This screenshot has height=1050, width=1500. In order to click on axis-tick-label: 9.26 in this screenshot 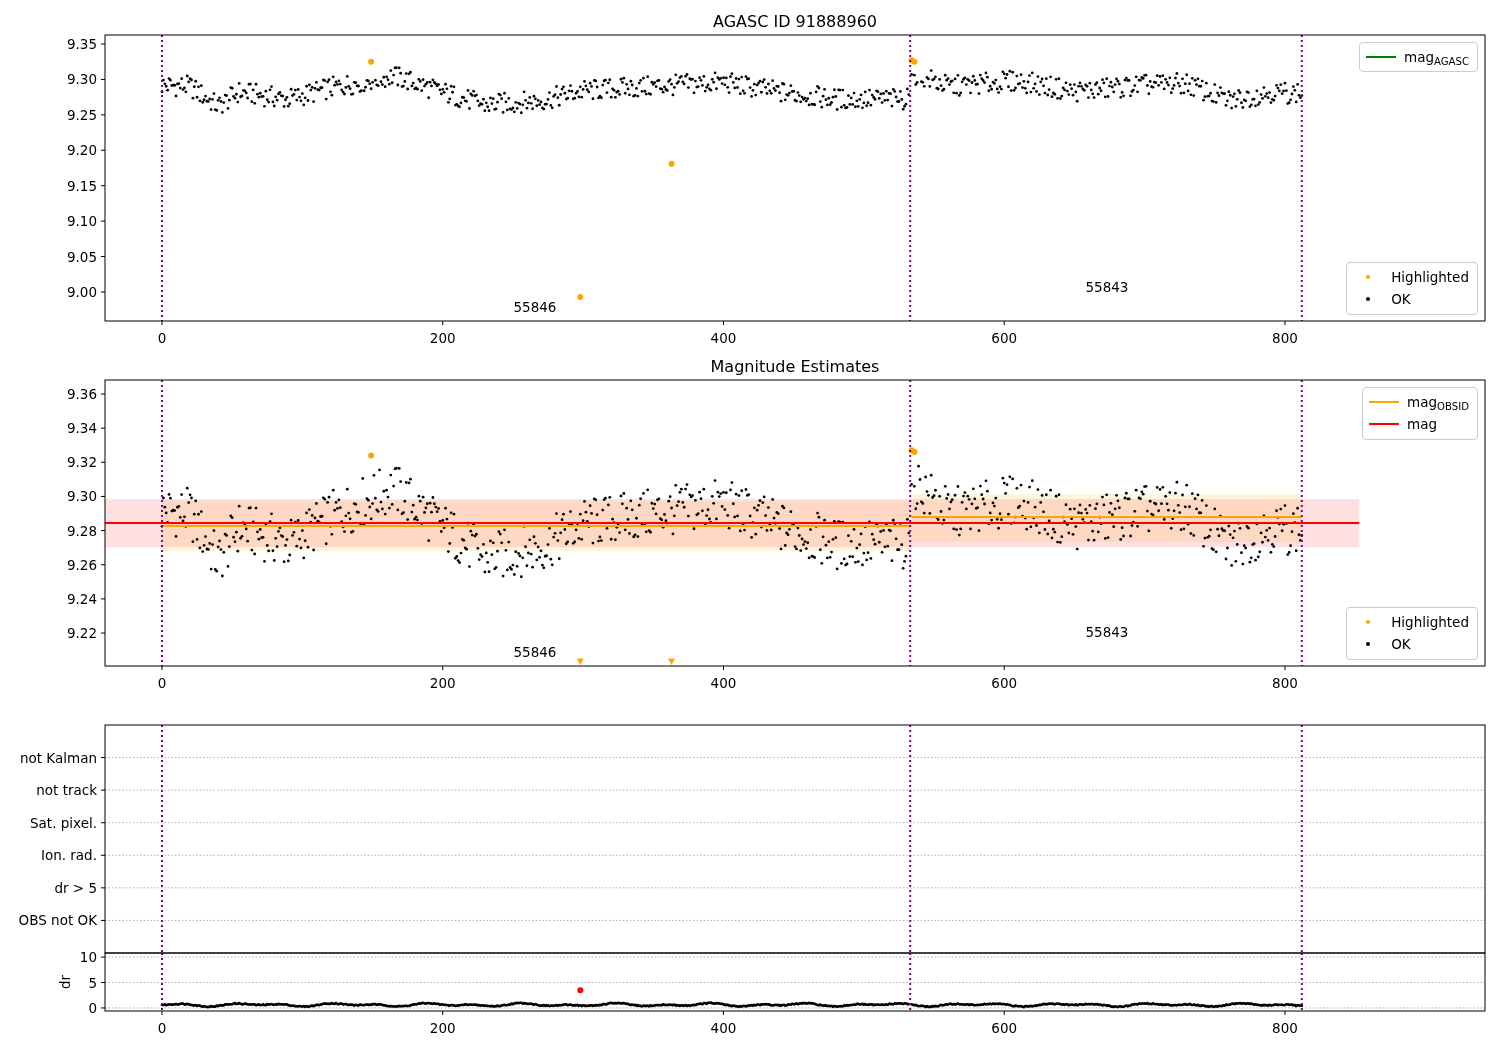, I will do `click(81, 564)`.